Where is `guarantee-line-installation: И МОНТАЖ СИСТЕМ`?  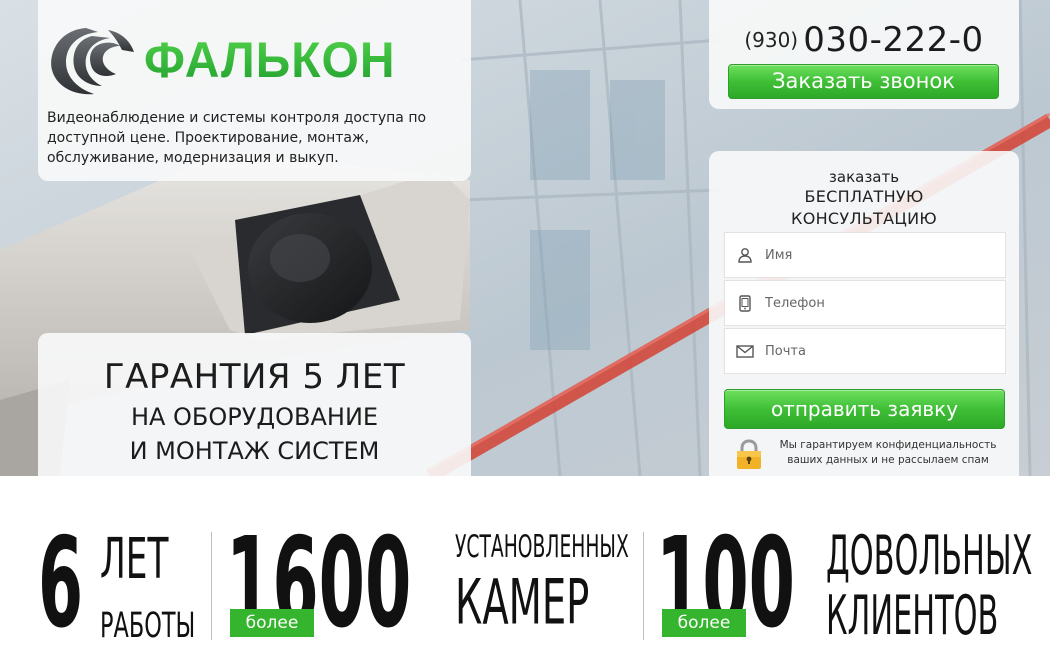
guarantee-line-installation: И МОНТАЖ СИСТЕМ is located at coordinates (254, 451).